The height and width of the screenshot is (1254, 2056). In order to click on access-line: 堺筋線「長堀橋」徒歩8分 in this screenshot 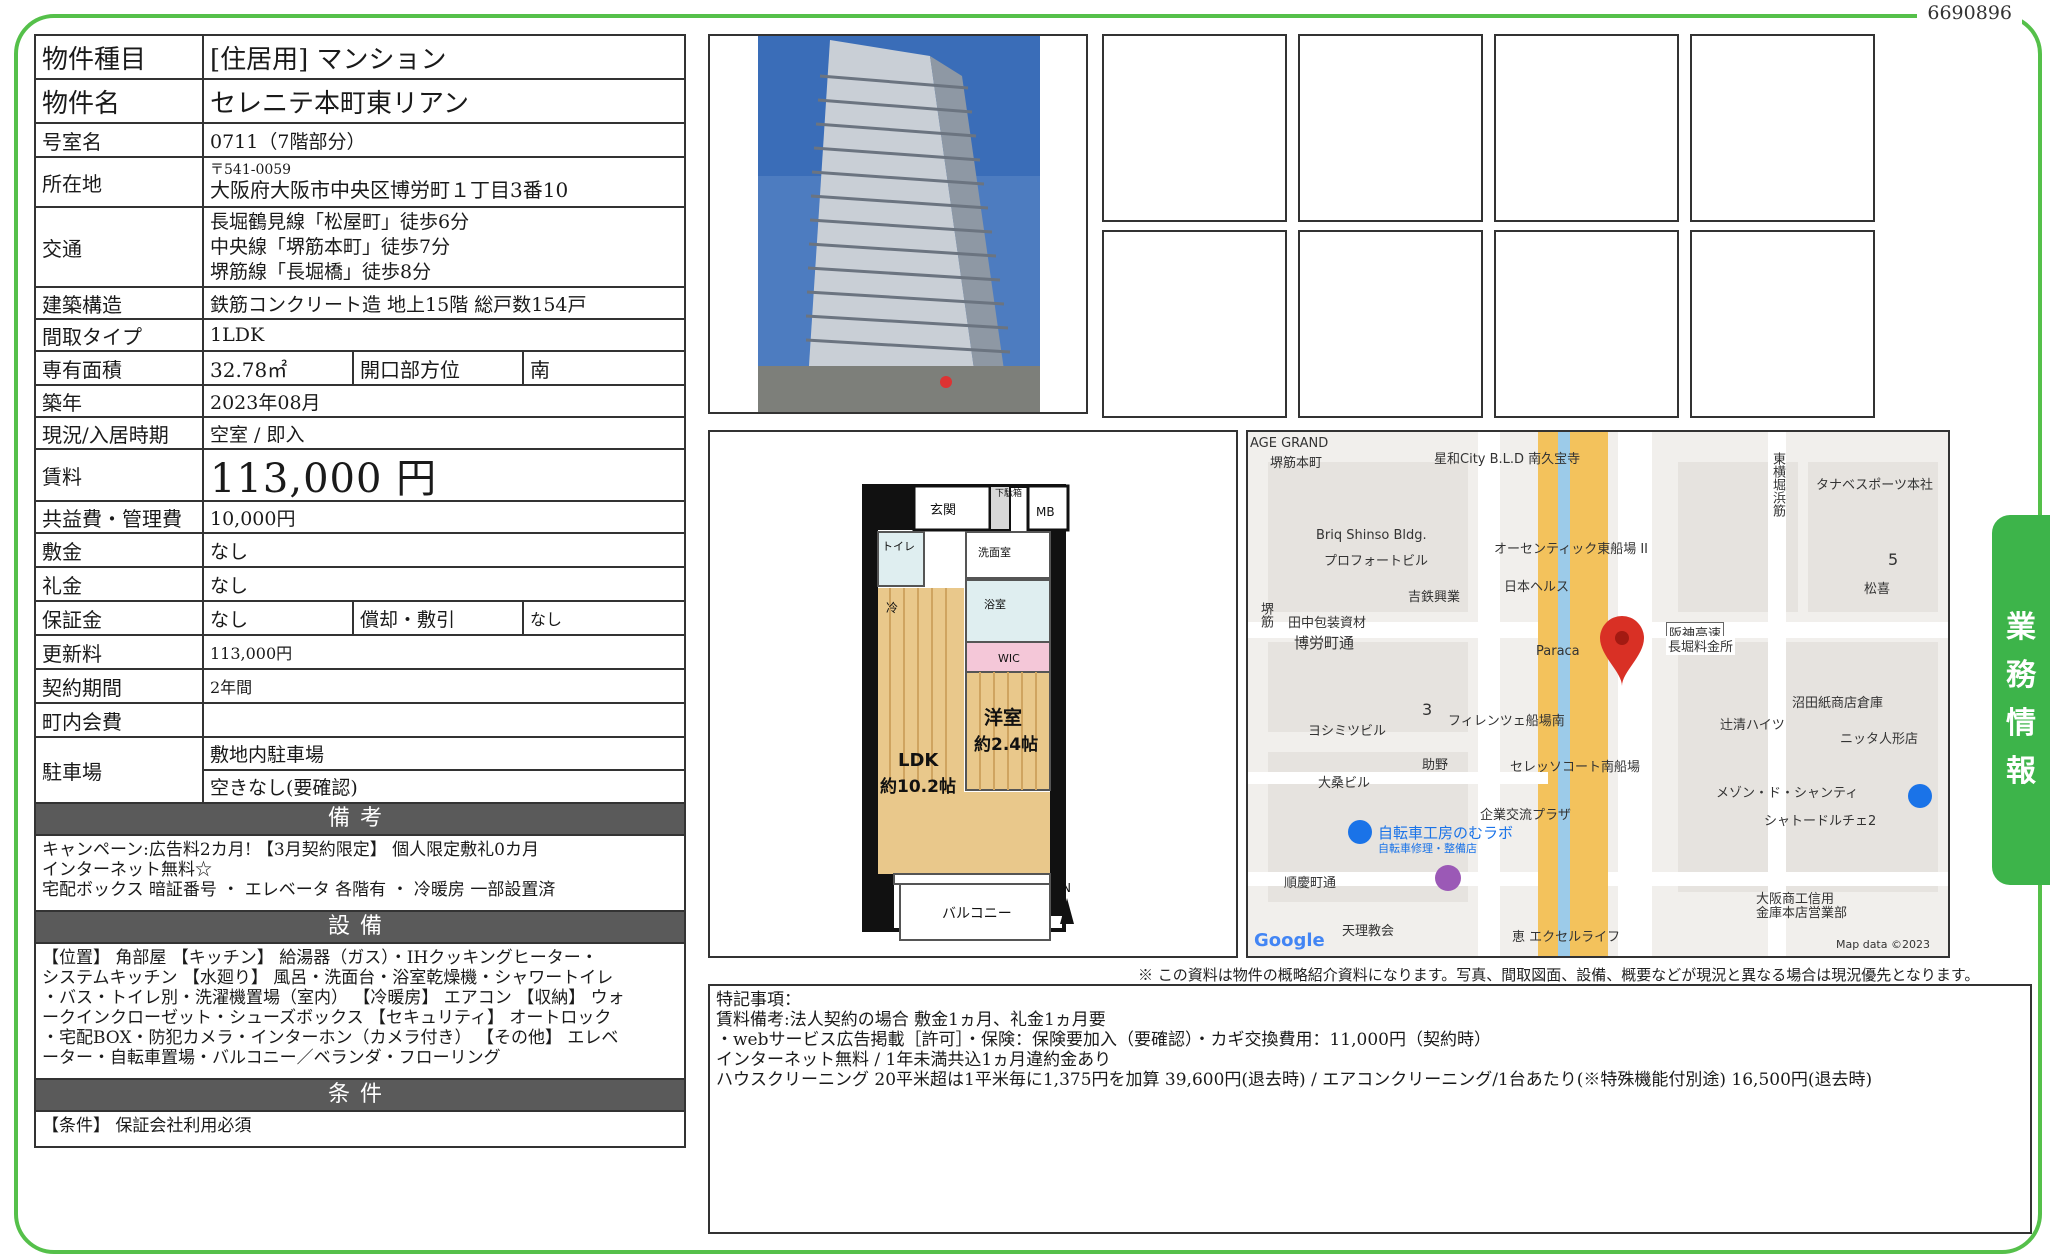, I will do `click(321, 271)`.